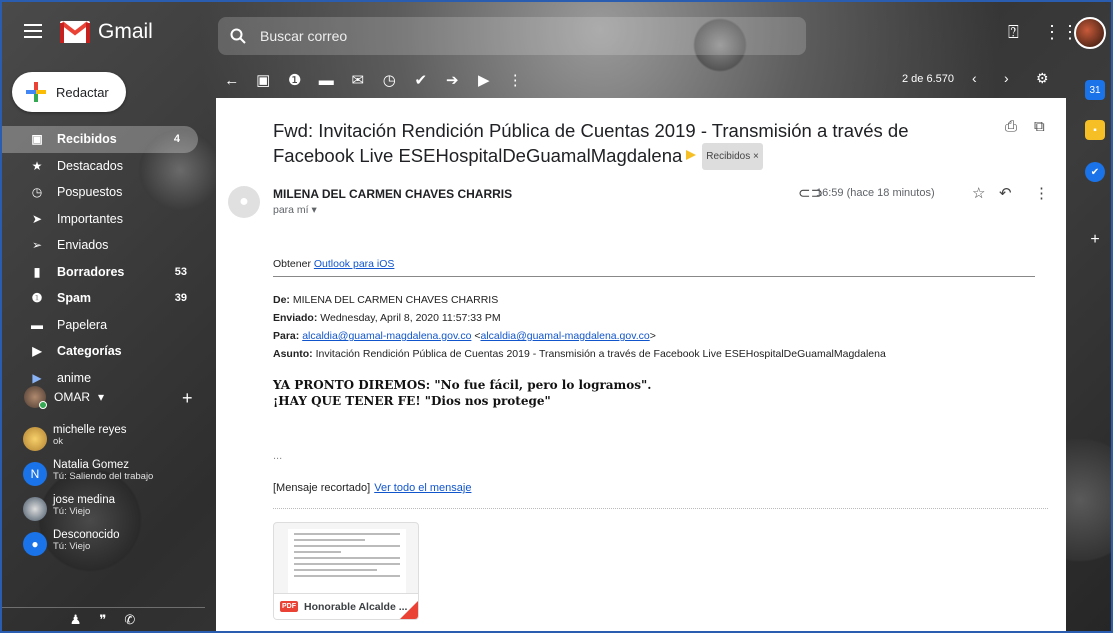 The width and height of the screenshot is (1113, 633). What do you see at coordinates (354, 264) in the screenshot?
I see `outlook-link: Outlook para iOS` at bounding box center [354, 264].